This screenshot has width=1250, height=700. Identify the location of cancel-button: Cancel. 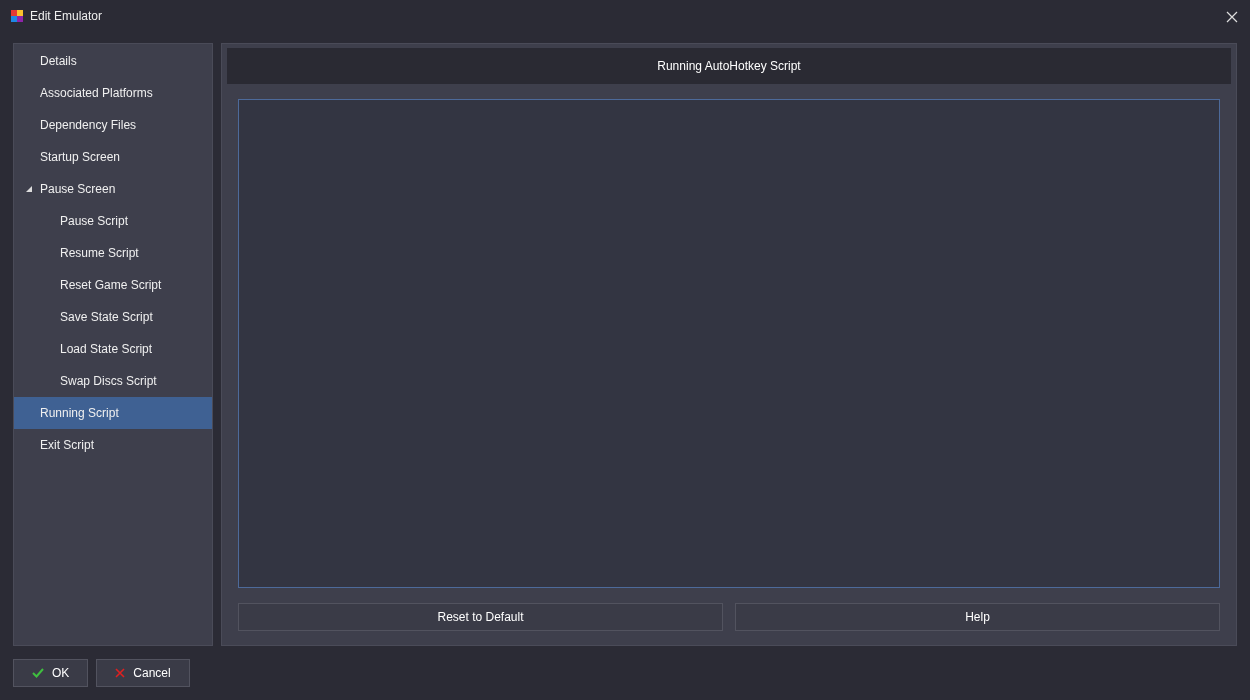
(143, 673).